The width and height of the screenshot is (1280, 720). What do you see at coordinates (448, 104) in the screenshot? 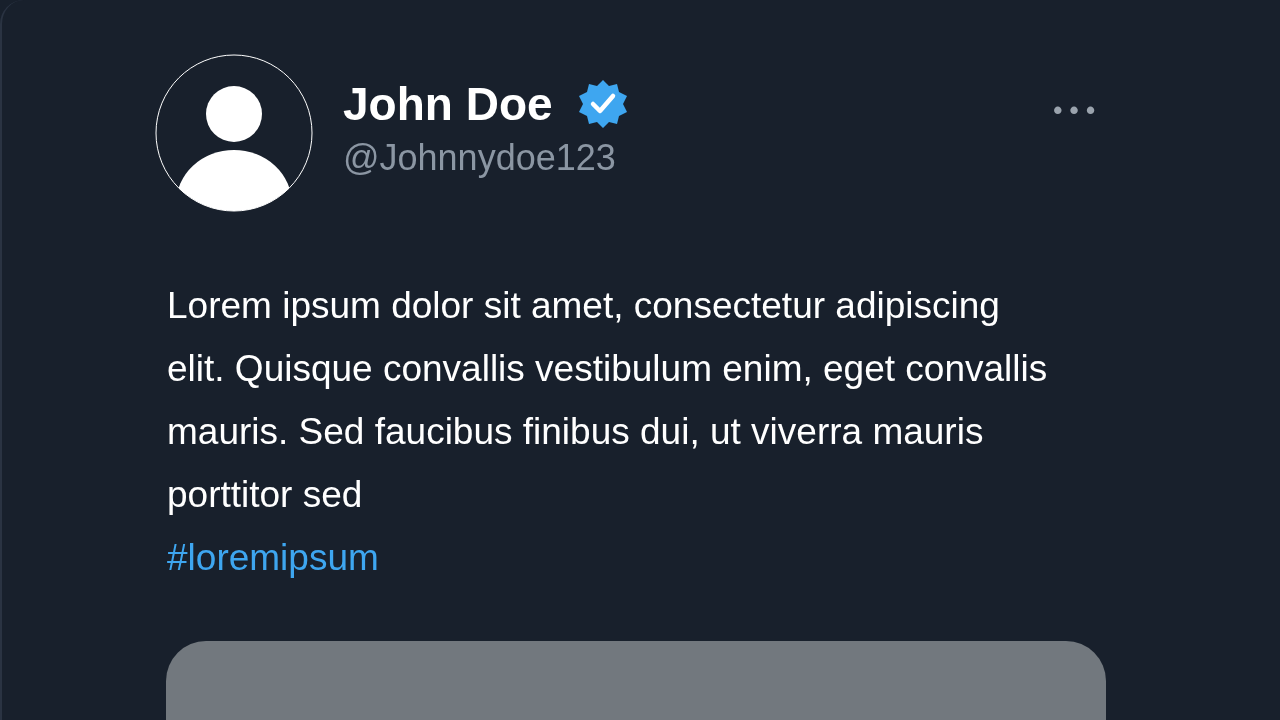
I see `author-name: John Doe` at bounding box center [448, 104].